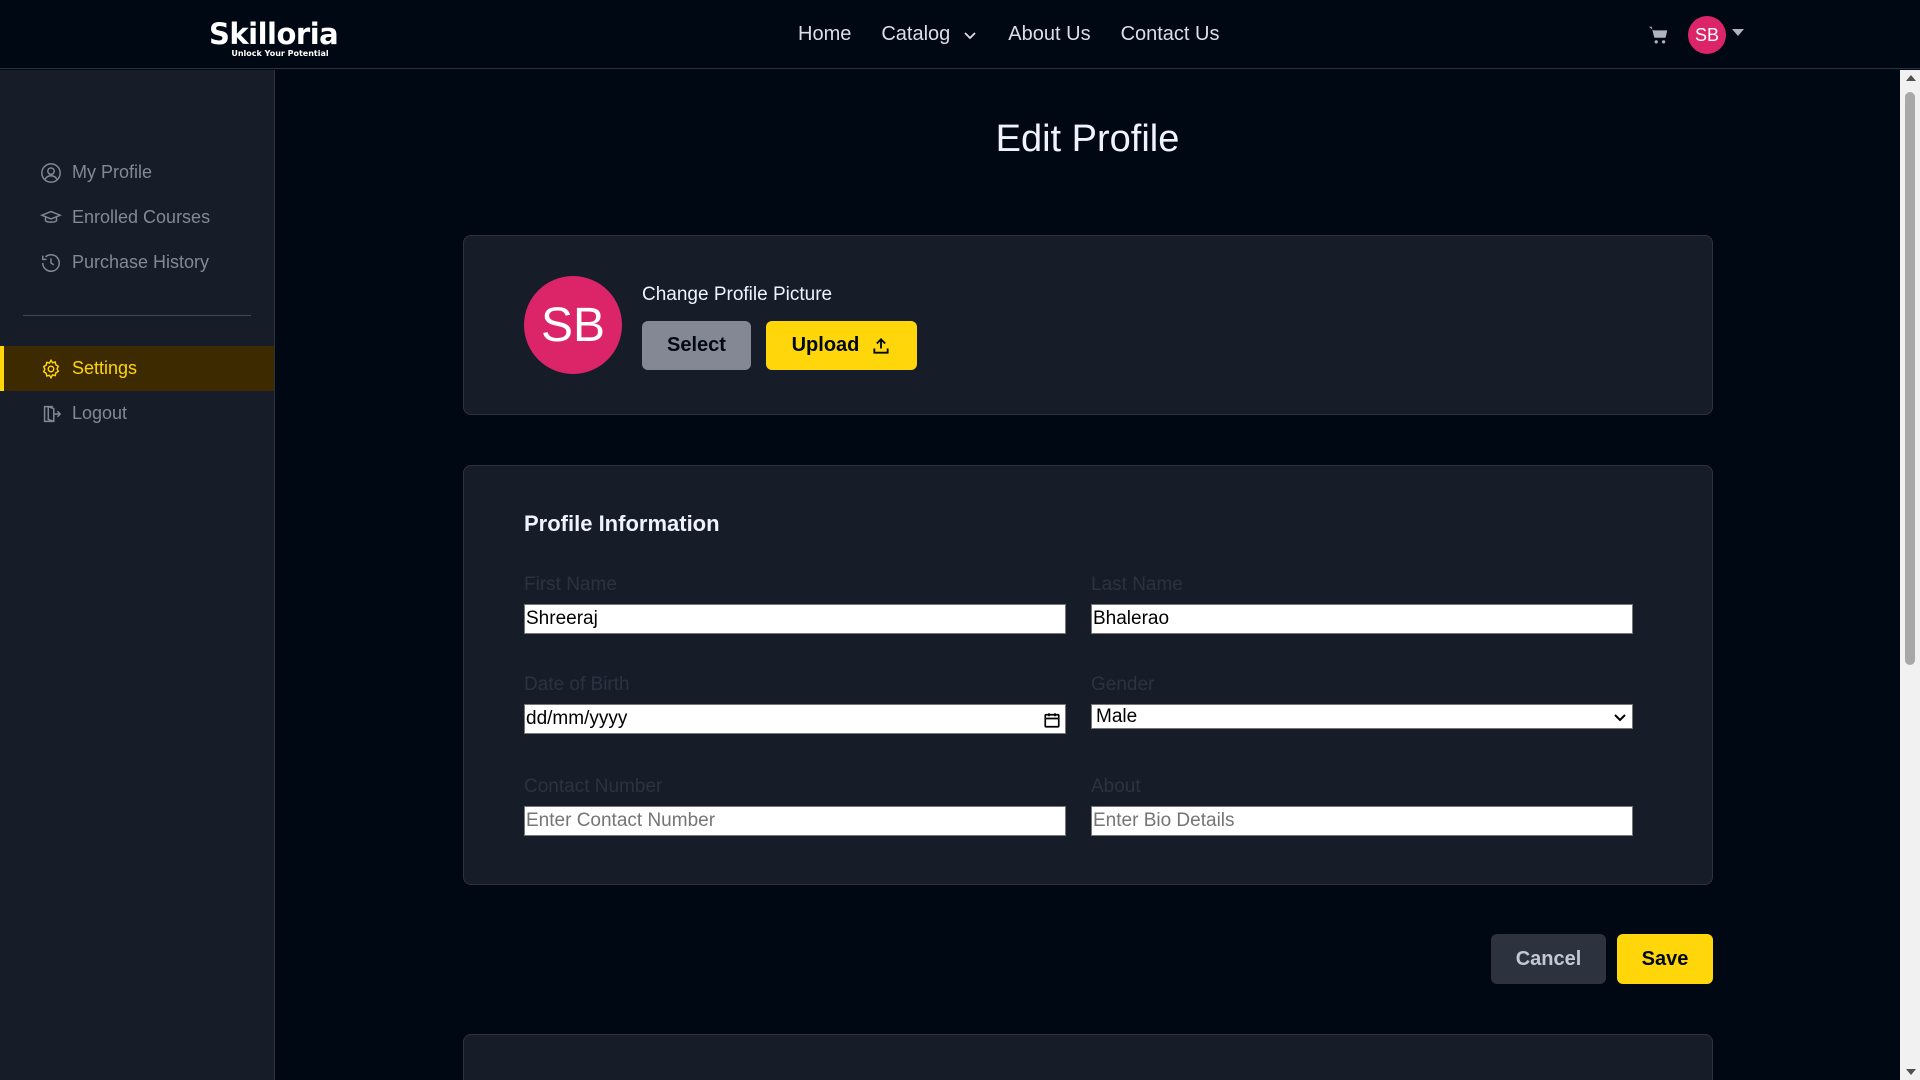  What do you see at coordinates (824, 34) in the screenshot?
I see `nav-home-link: Home` at bounding box center [824, 34].